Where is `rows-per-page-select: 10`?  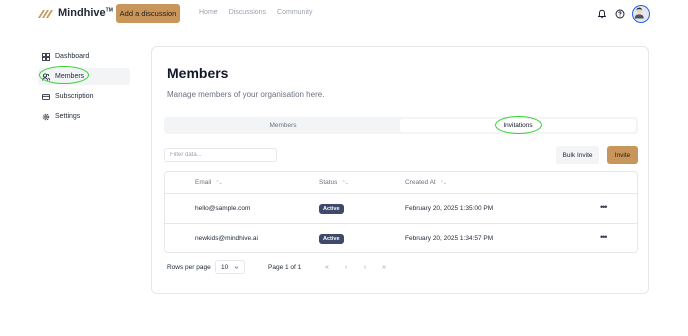
rows-per-page-select: 10 is located at coordinates (230, 267).